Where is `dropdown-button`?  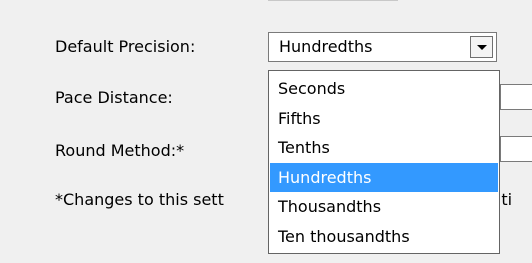 dropdown-button is located at coordinates (481, 47).